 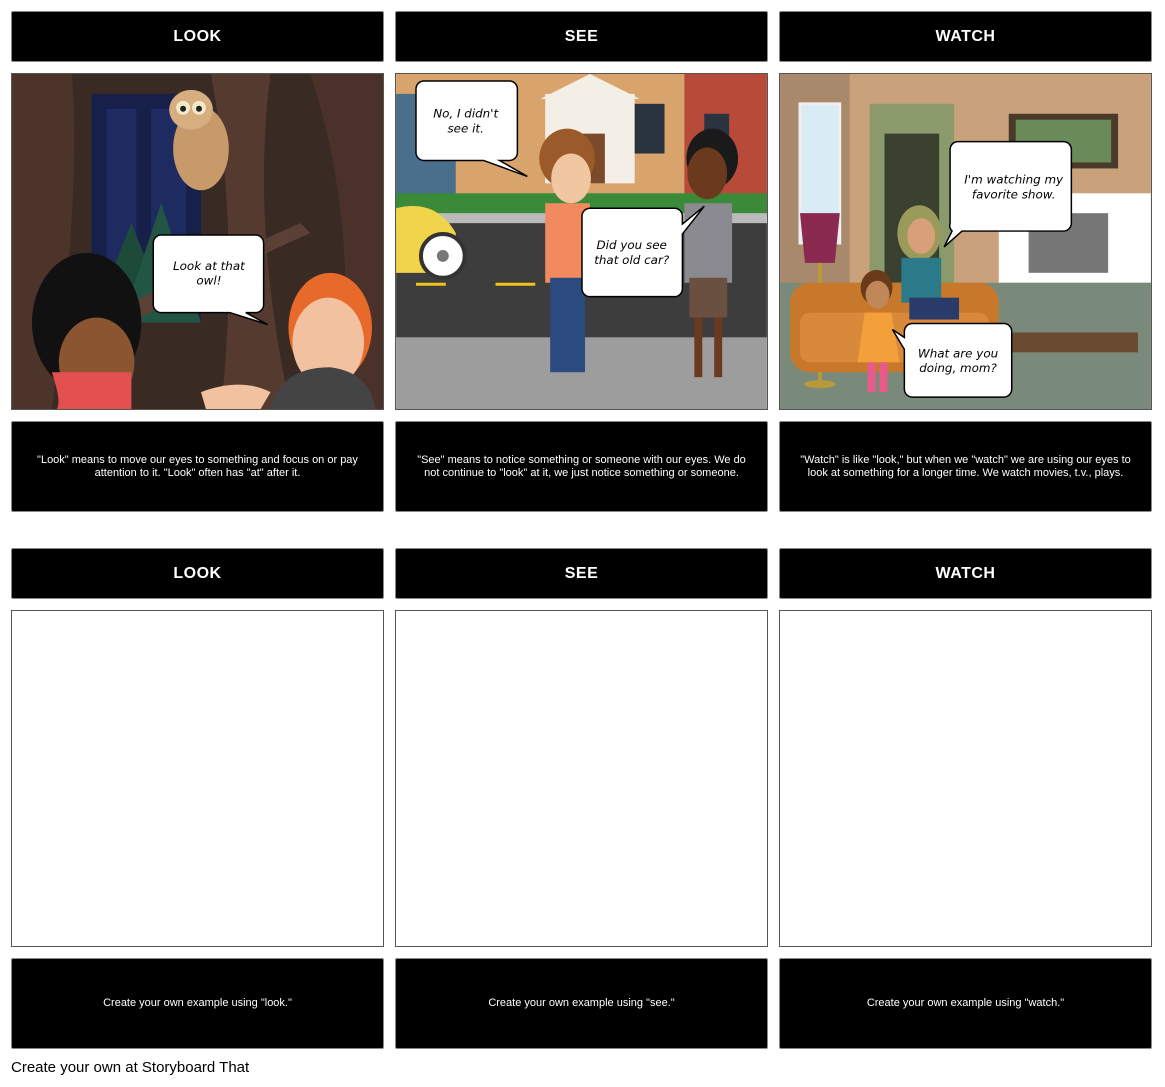 What do you see at coordinates (1014, 179) in the screenshot?
I see `svg-text: I'm watching my` at bounding box center [1014, 179].